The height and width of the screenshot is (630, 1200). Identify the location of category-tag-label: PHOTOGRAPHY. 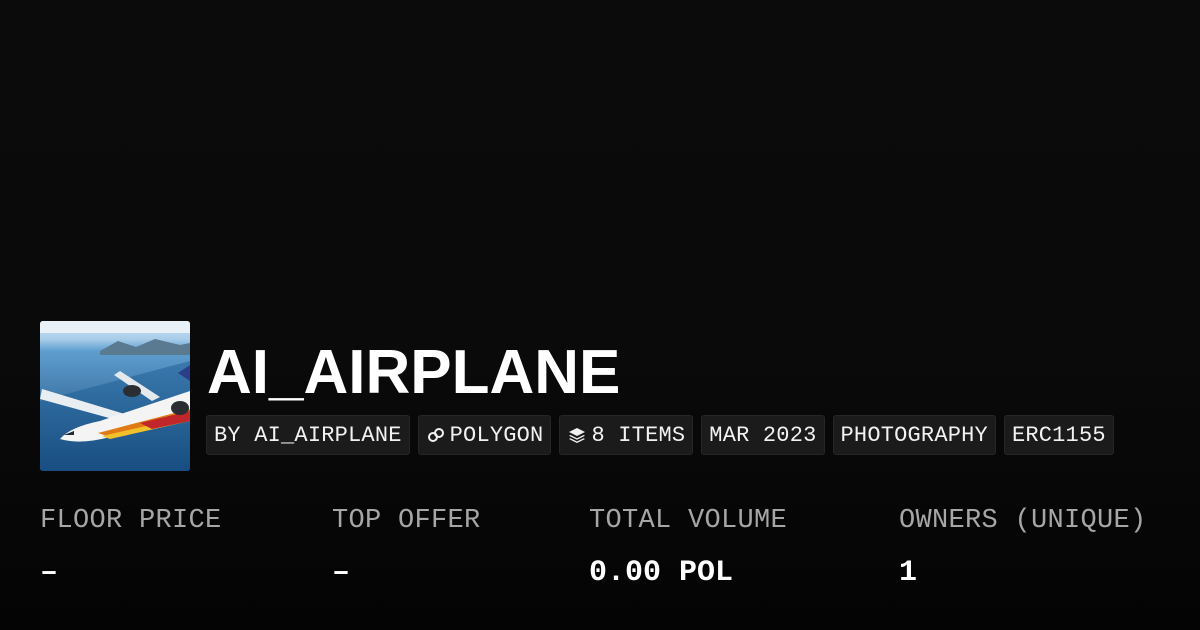
(914, 435).